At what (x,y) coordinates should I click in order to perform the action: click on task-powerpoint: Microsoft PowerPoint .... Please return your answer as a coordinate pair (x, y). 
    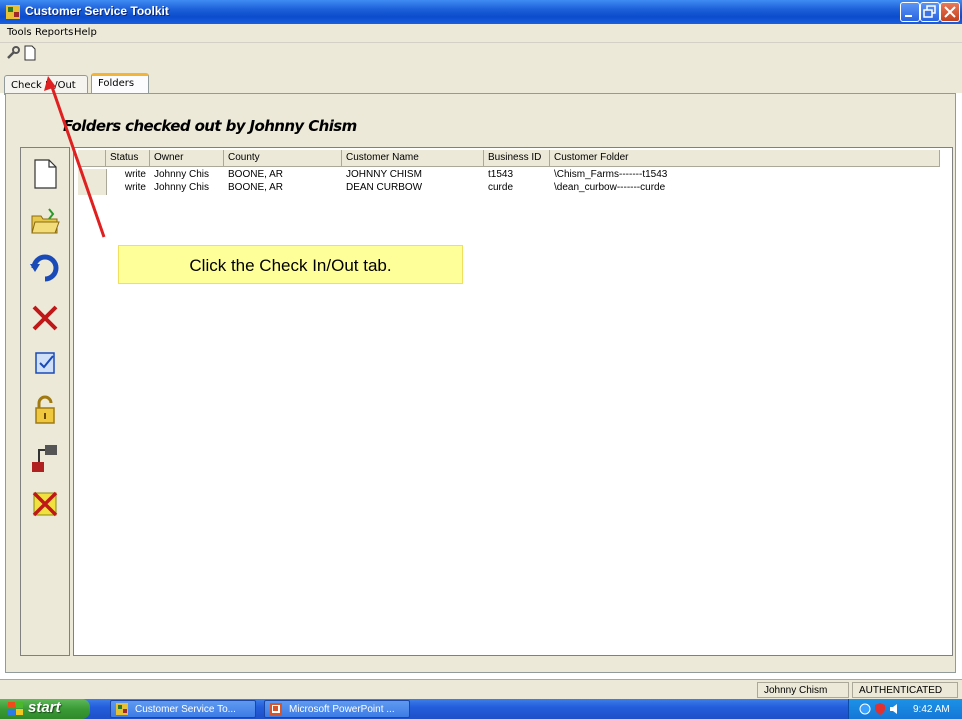
    Looking at the image, I should click on (337, 709).